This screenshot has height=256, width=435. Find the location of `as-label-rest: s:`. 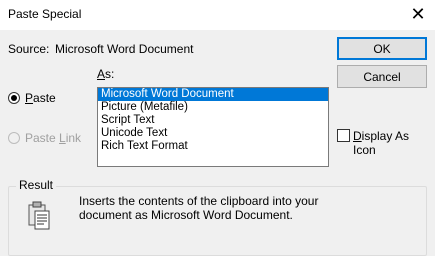

as-label-rest: s: is located at coordinates (110, 74).